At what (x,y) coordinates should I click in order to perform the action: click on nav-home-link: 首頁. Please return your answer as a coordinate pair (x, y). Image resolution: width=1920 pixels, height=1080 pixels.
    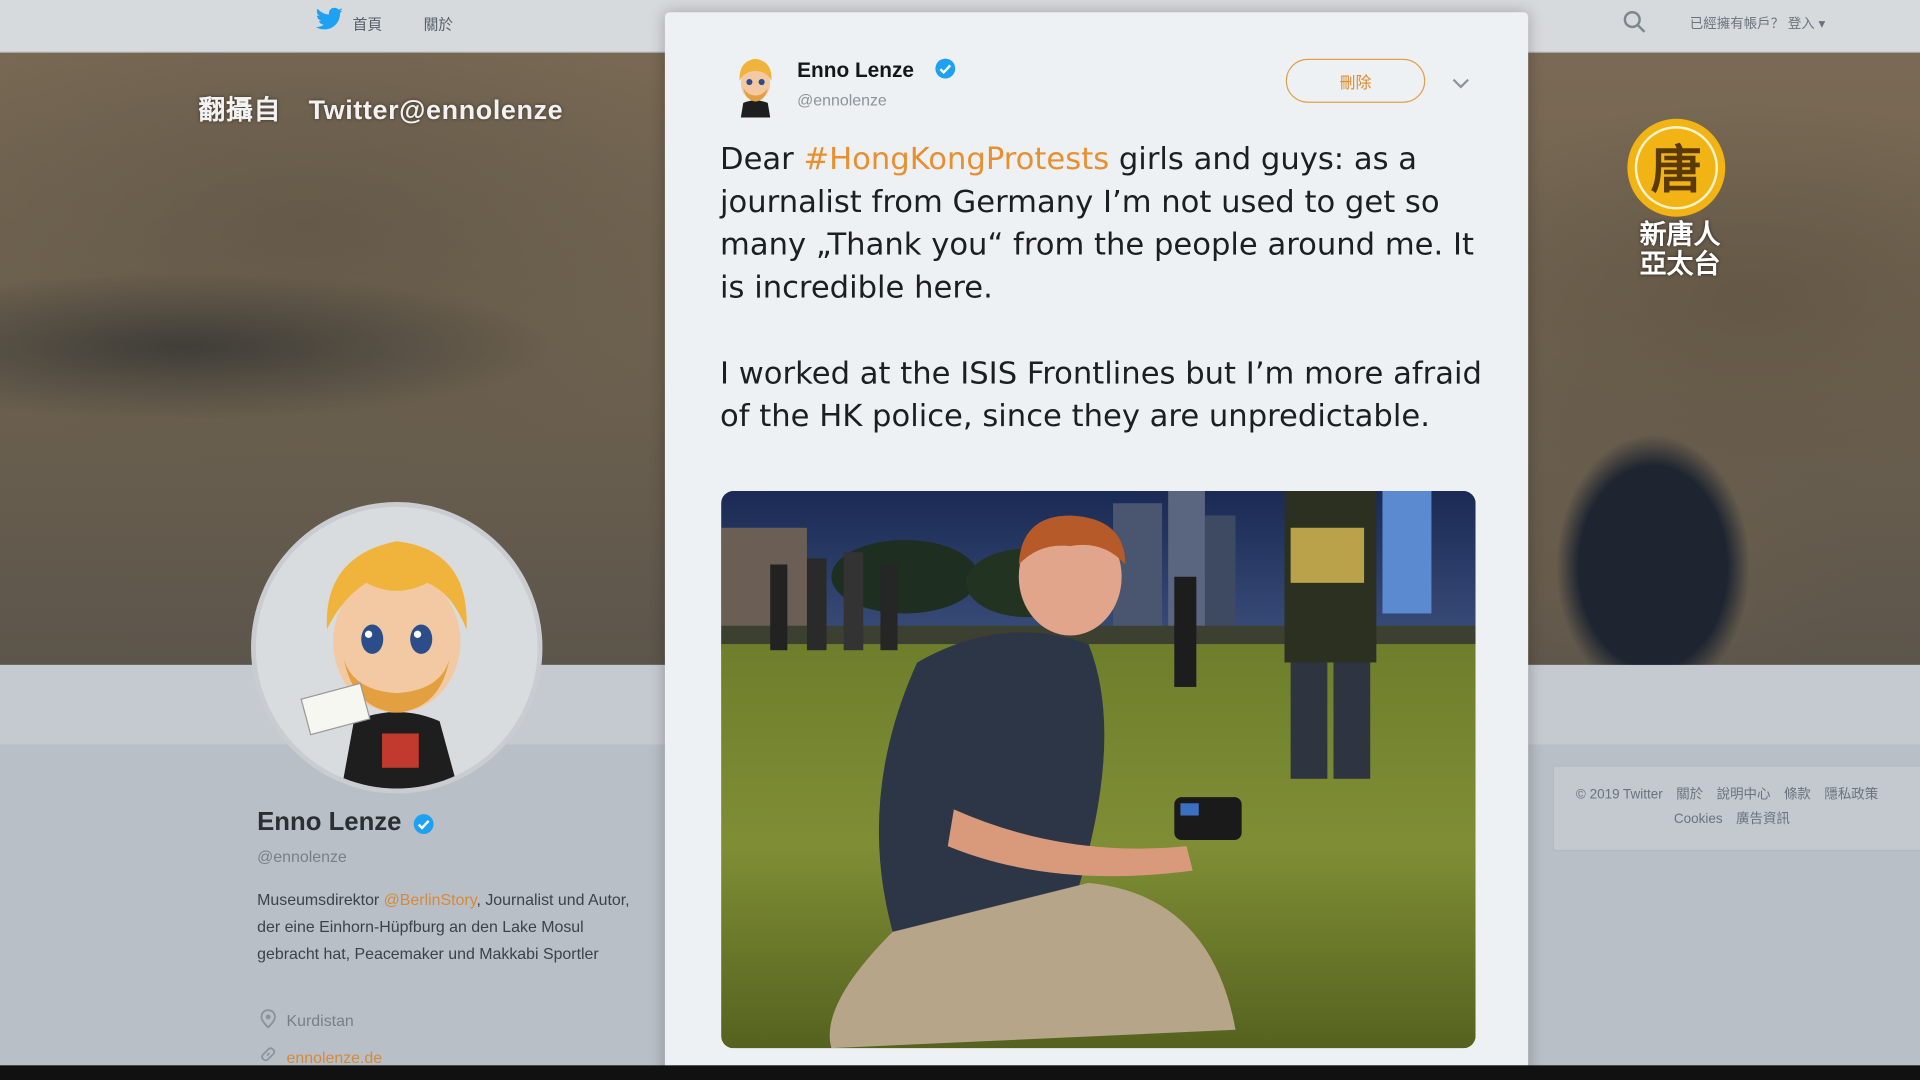
    Looking at the image, I should click on (367, 23).